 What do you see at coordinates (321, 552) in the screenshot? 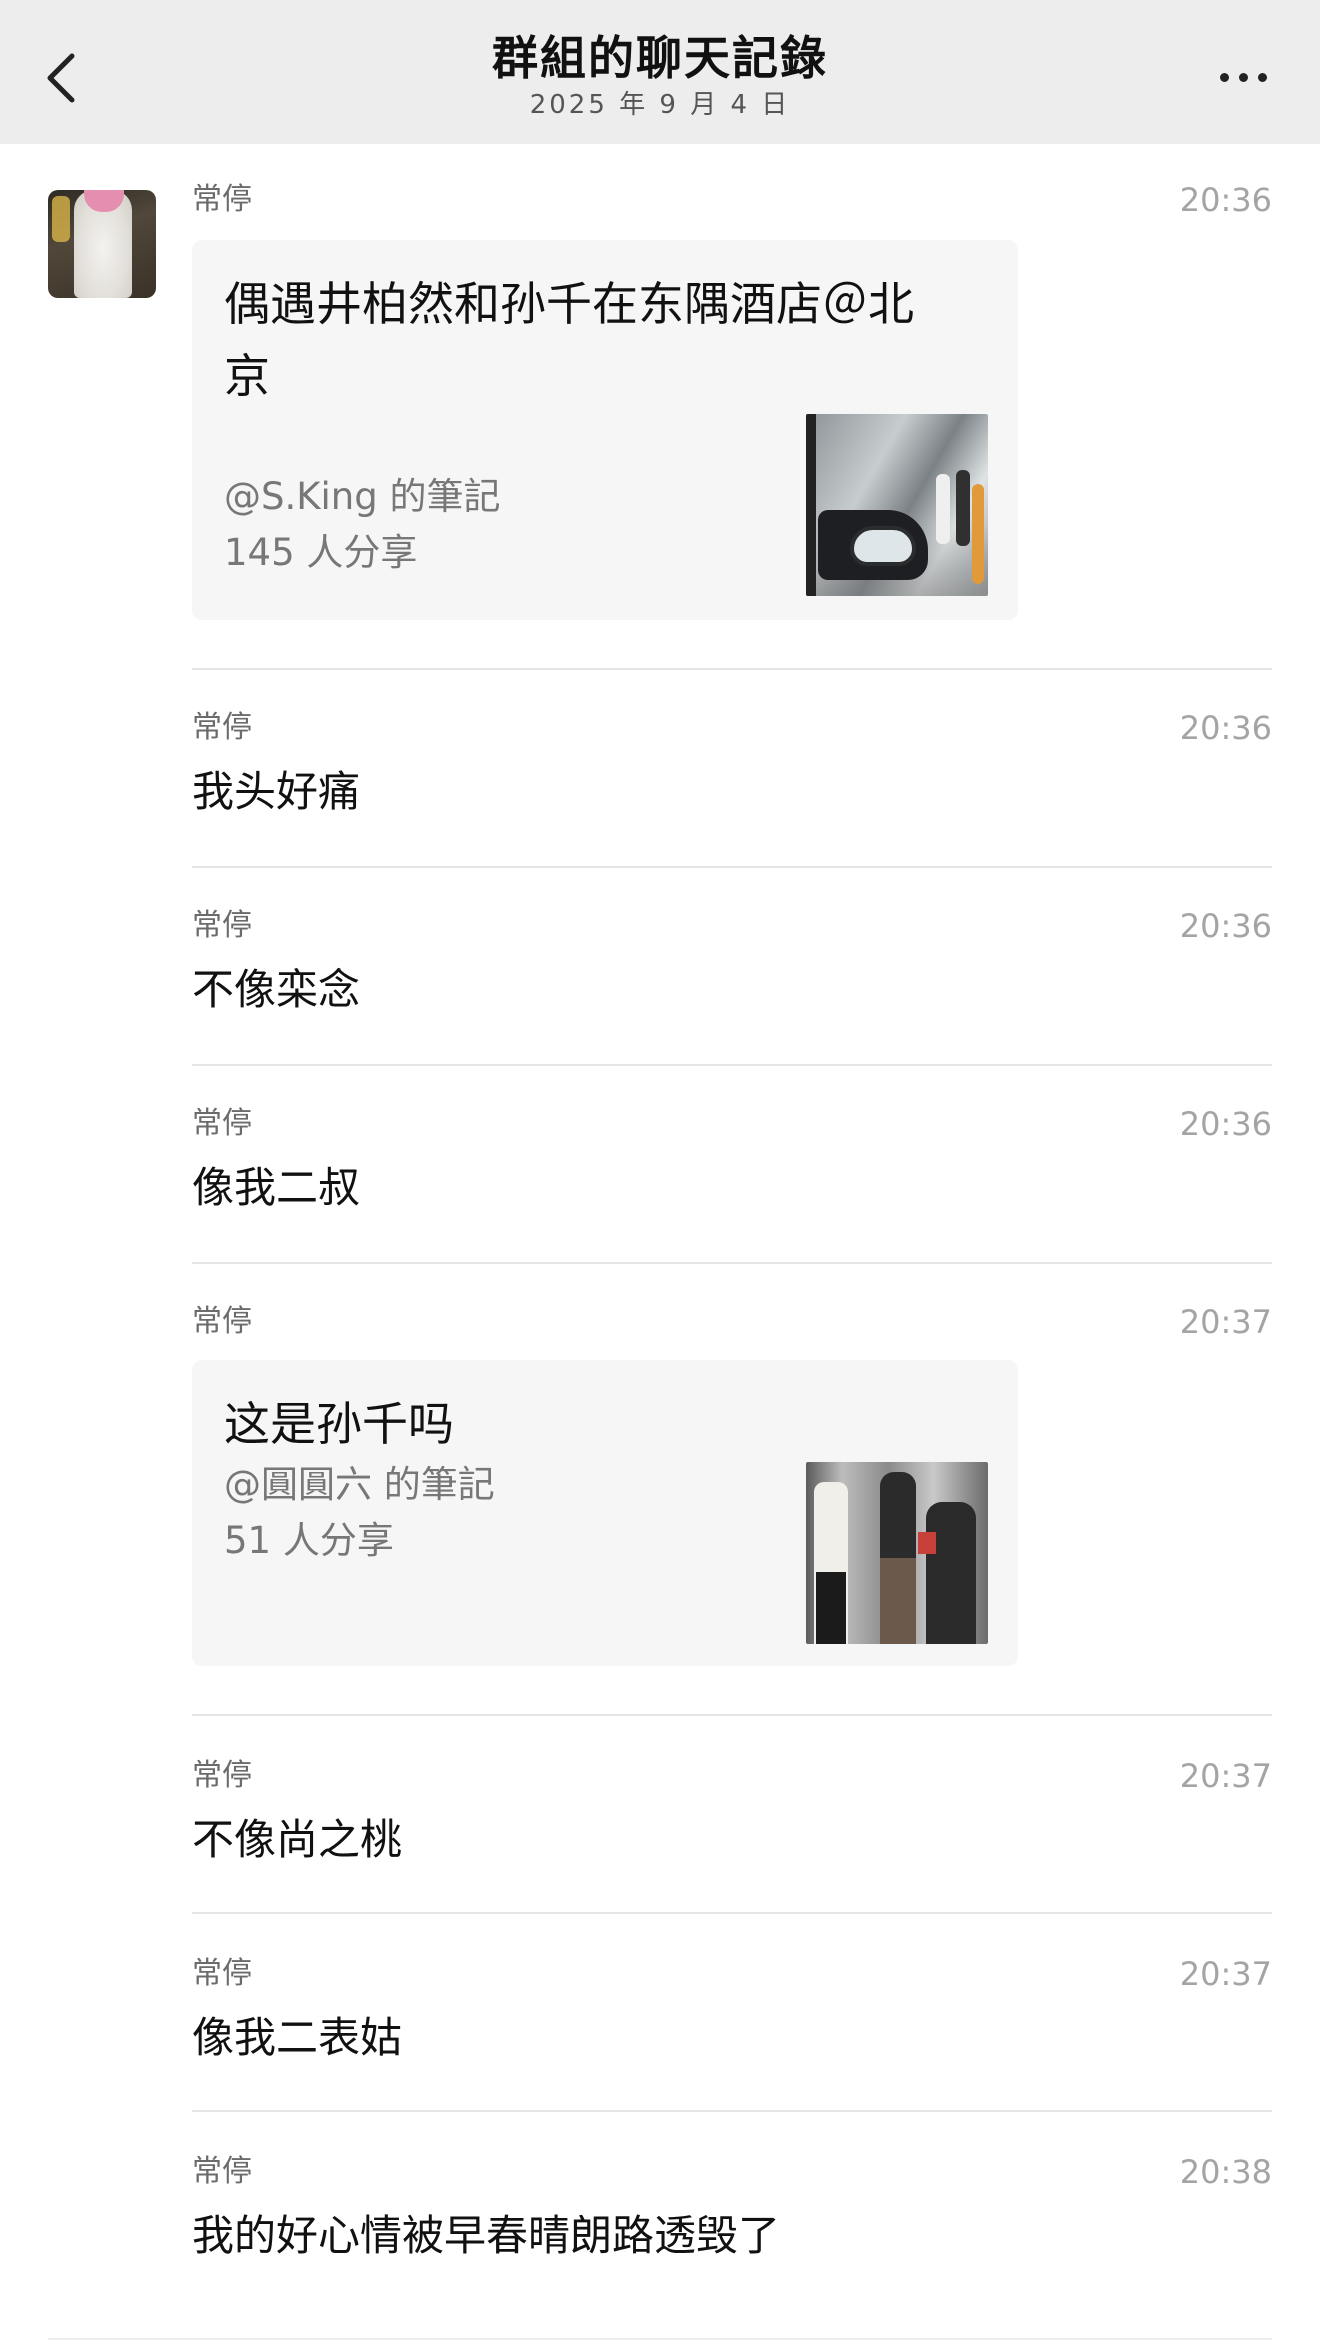
I see `note-share-count: 145 人分享` at bounding box center [321, 552].